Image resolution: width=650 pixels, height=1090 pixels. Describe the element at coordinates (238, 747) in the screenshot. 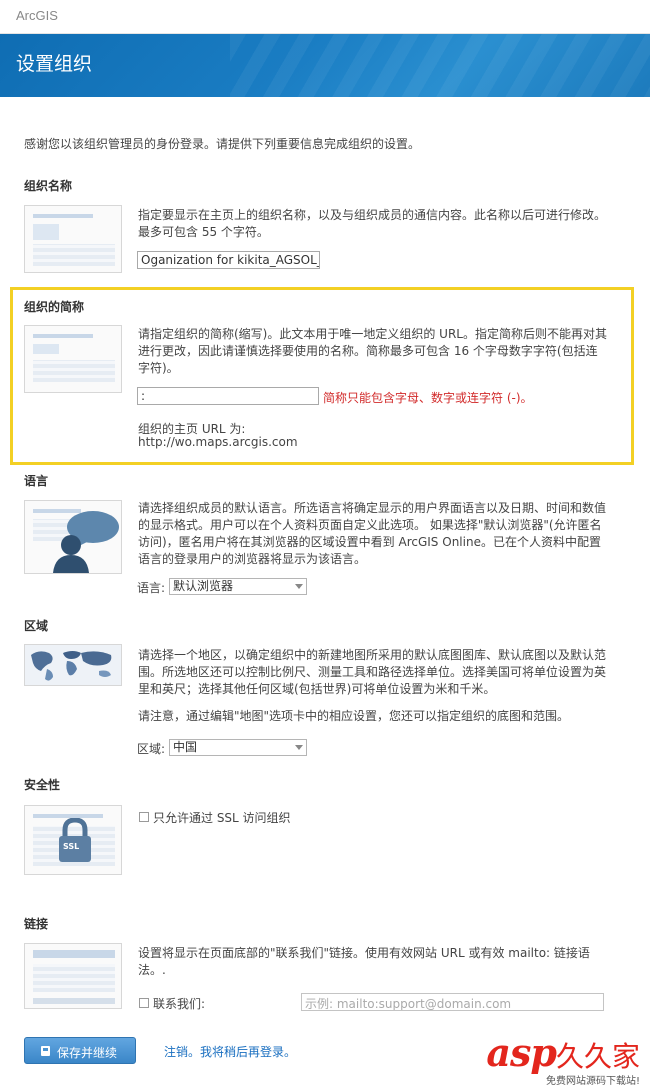

I see `region-select: 中国` at that location.